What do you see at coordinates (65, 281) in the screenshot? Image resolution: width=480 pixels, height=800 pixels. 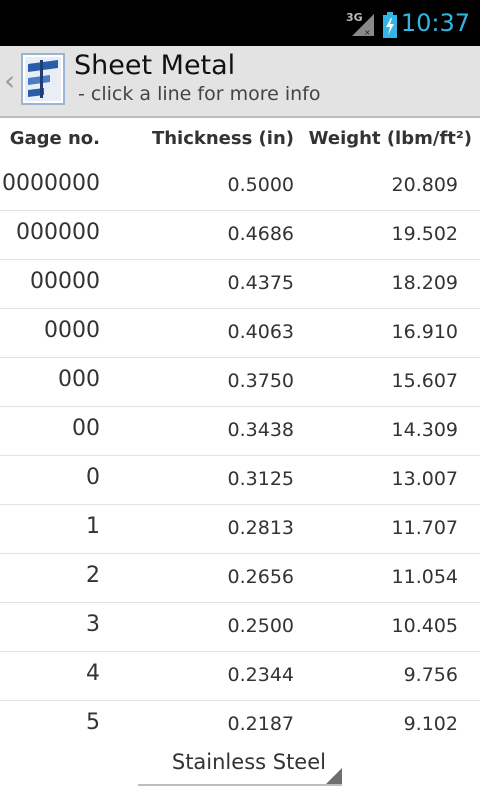 I see `gage-cell: 00000` at bounding box center [65, 281].